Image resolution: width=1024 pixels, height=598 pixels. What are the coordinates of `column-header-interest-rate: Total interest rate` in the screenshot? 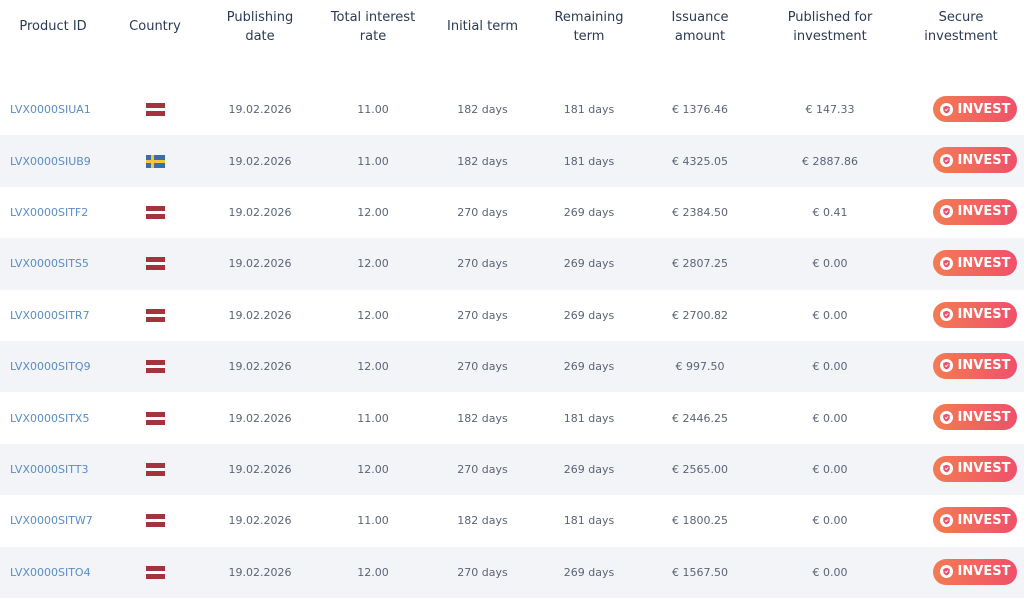 It's located at (373, 27).